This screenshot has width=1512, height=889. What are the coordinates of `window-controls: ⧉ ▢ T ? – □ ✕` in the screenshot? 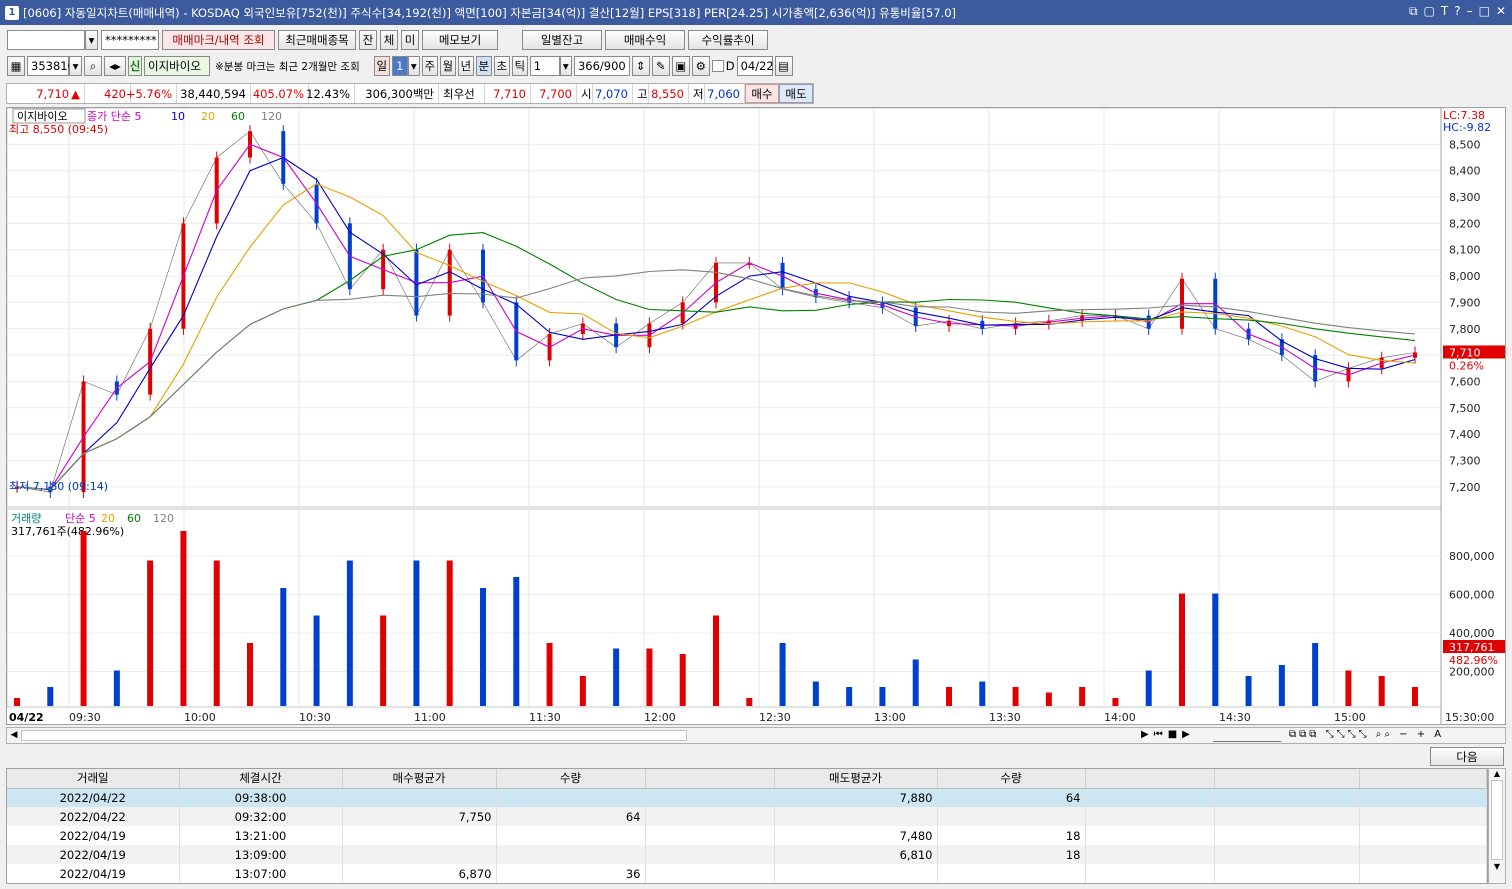 It's located at (1457, 11).